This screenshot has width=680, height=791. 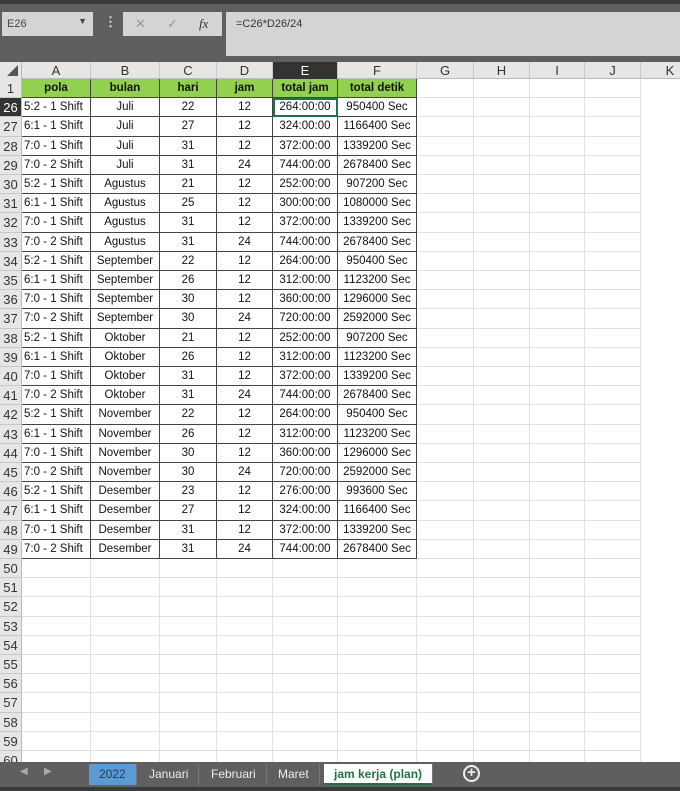 What do you see at coordinates (188, 70) in the screenshot?
I see `column-header-C: C` at bounding box center [188, 70].